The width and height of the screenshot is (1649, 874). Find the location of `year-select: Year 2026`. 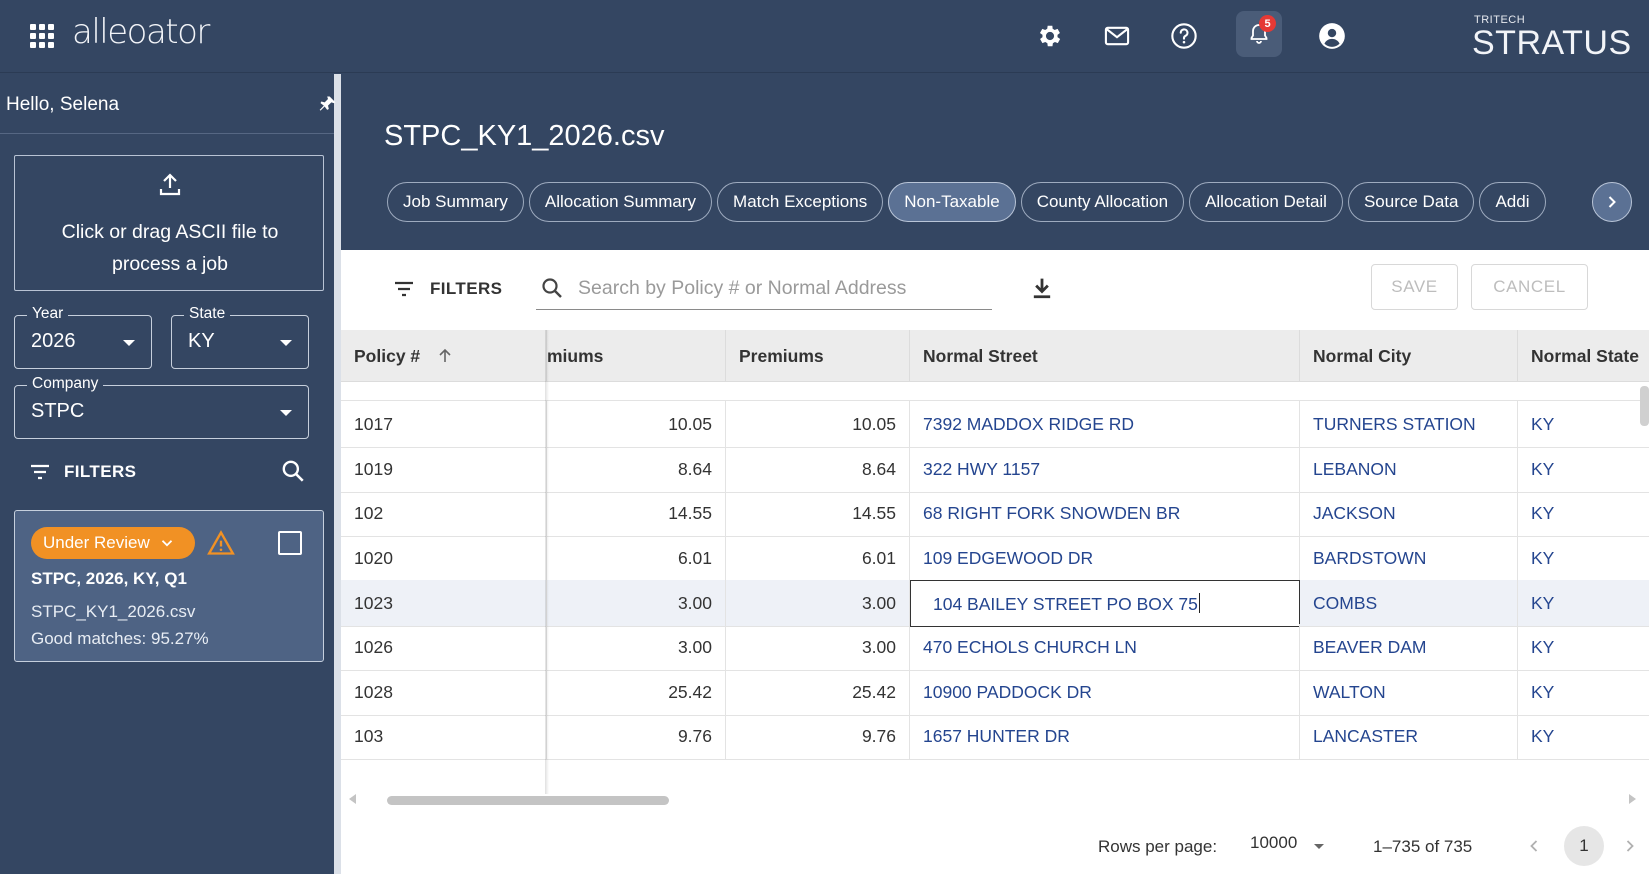

year-select: Year 2026 is located at coordinates (83, 337).